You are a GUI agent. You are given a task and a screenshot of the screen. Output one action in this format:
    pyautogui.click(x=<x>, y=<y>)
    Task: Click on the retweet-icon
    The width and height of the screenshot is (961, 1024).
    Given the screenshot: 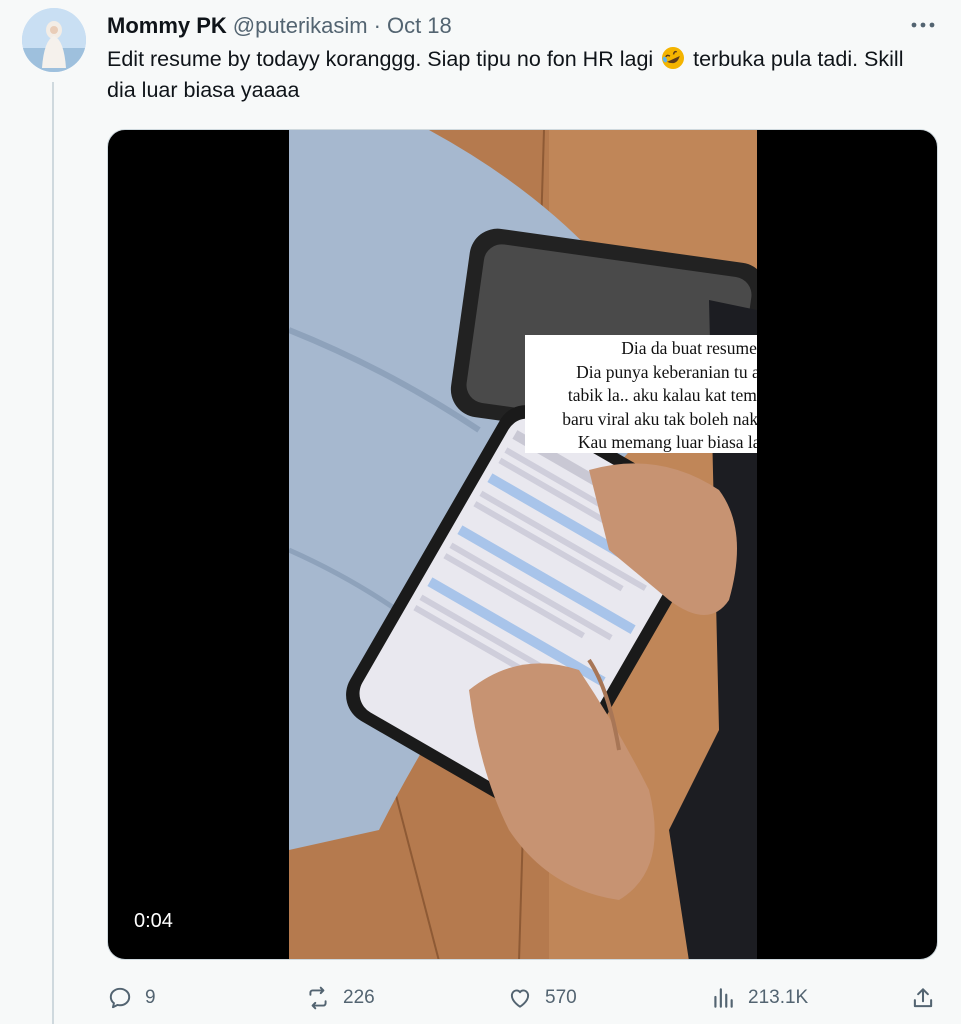 What is the action you would take?
    pyautogui.click(x=318, y=998)
    